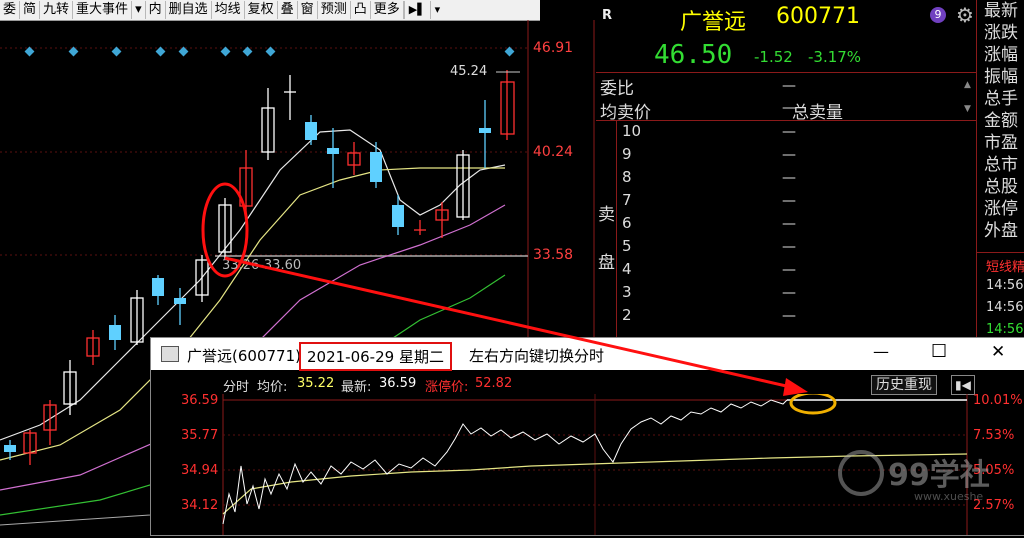 The width and height of the screenshot is (1024, 538). Describe the element at coordinates (965, 15) in the screenshot. I see `gear-icon: ⚙` at that location.